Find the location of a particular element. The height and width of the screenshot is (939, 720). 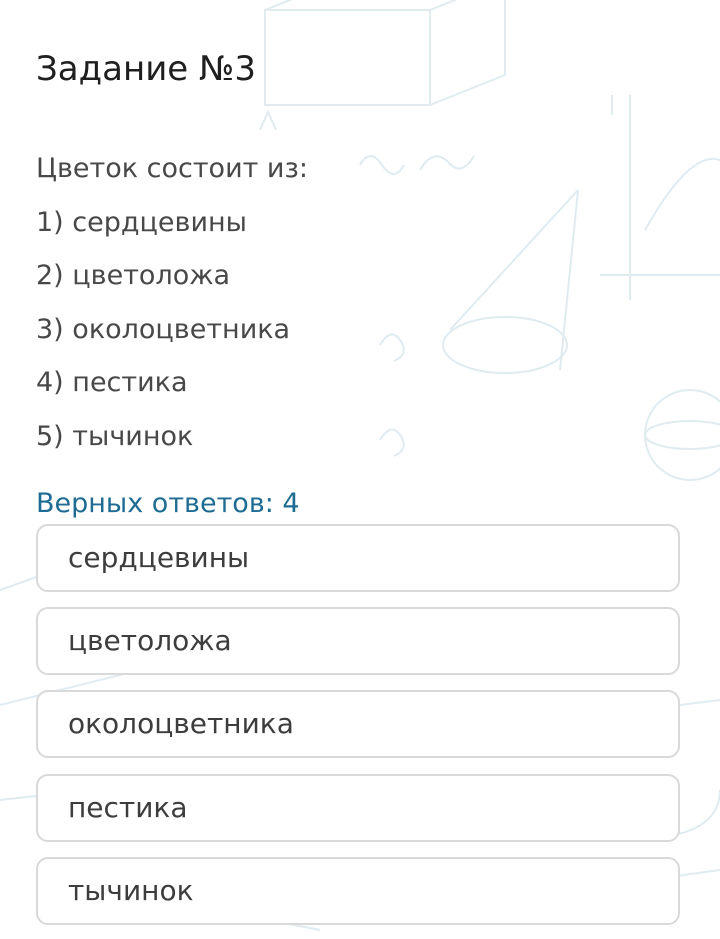

question-item: 4) пестика is located at coordinates (112, 382).